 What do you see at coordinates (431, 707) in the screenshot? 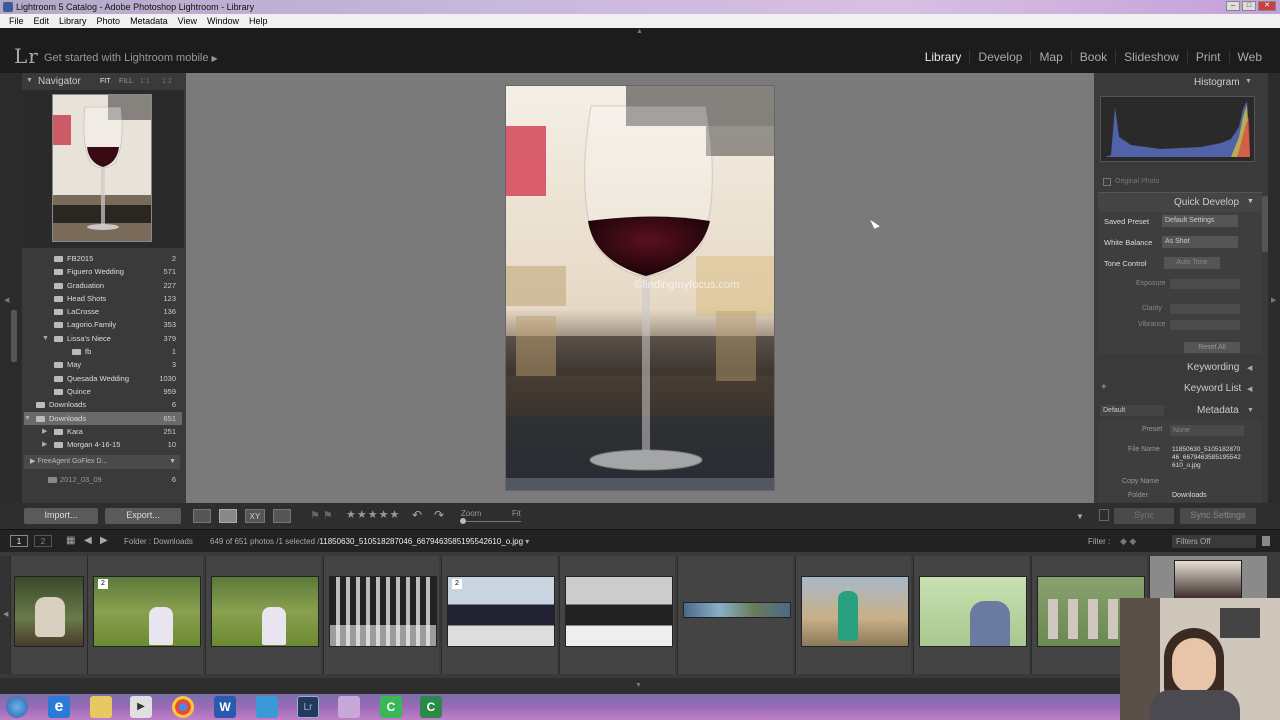
I see `camtasia-recorder-icon: C` at bounding box center [431, 707].